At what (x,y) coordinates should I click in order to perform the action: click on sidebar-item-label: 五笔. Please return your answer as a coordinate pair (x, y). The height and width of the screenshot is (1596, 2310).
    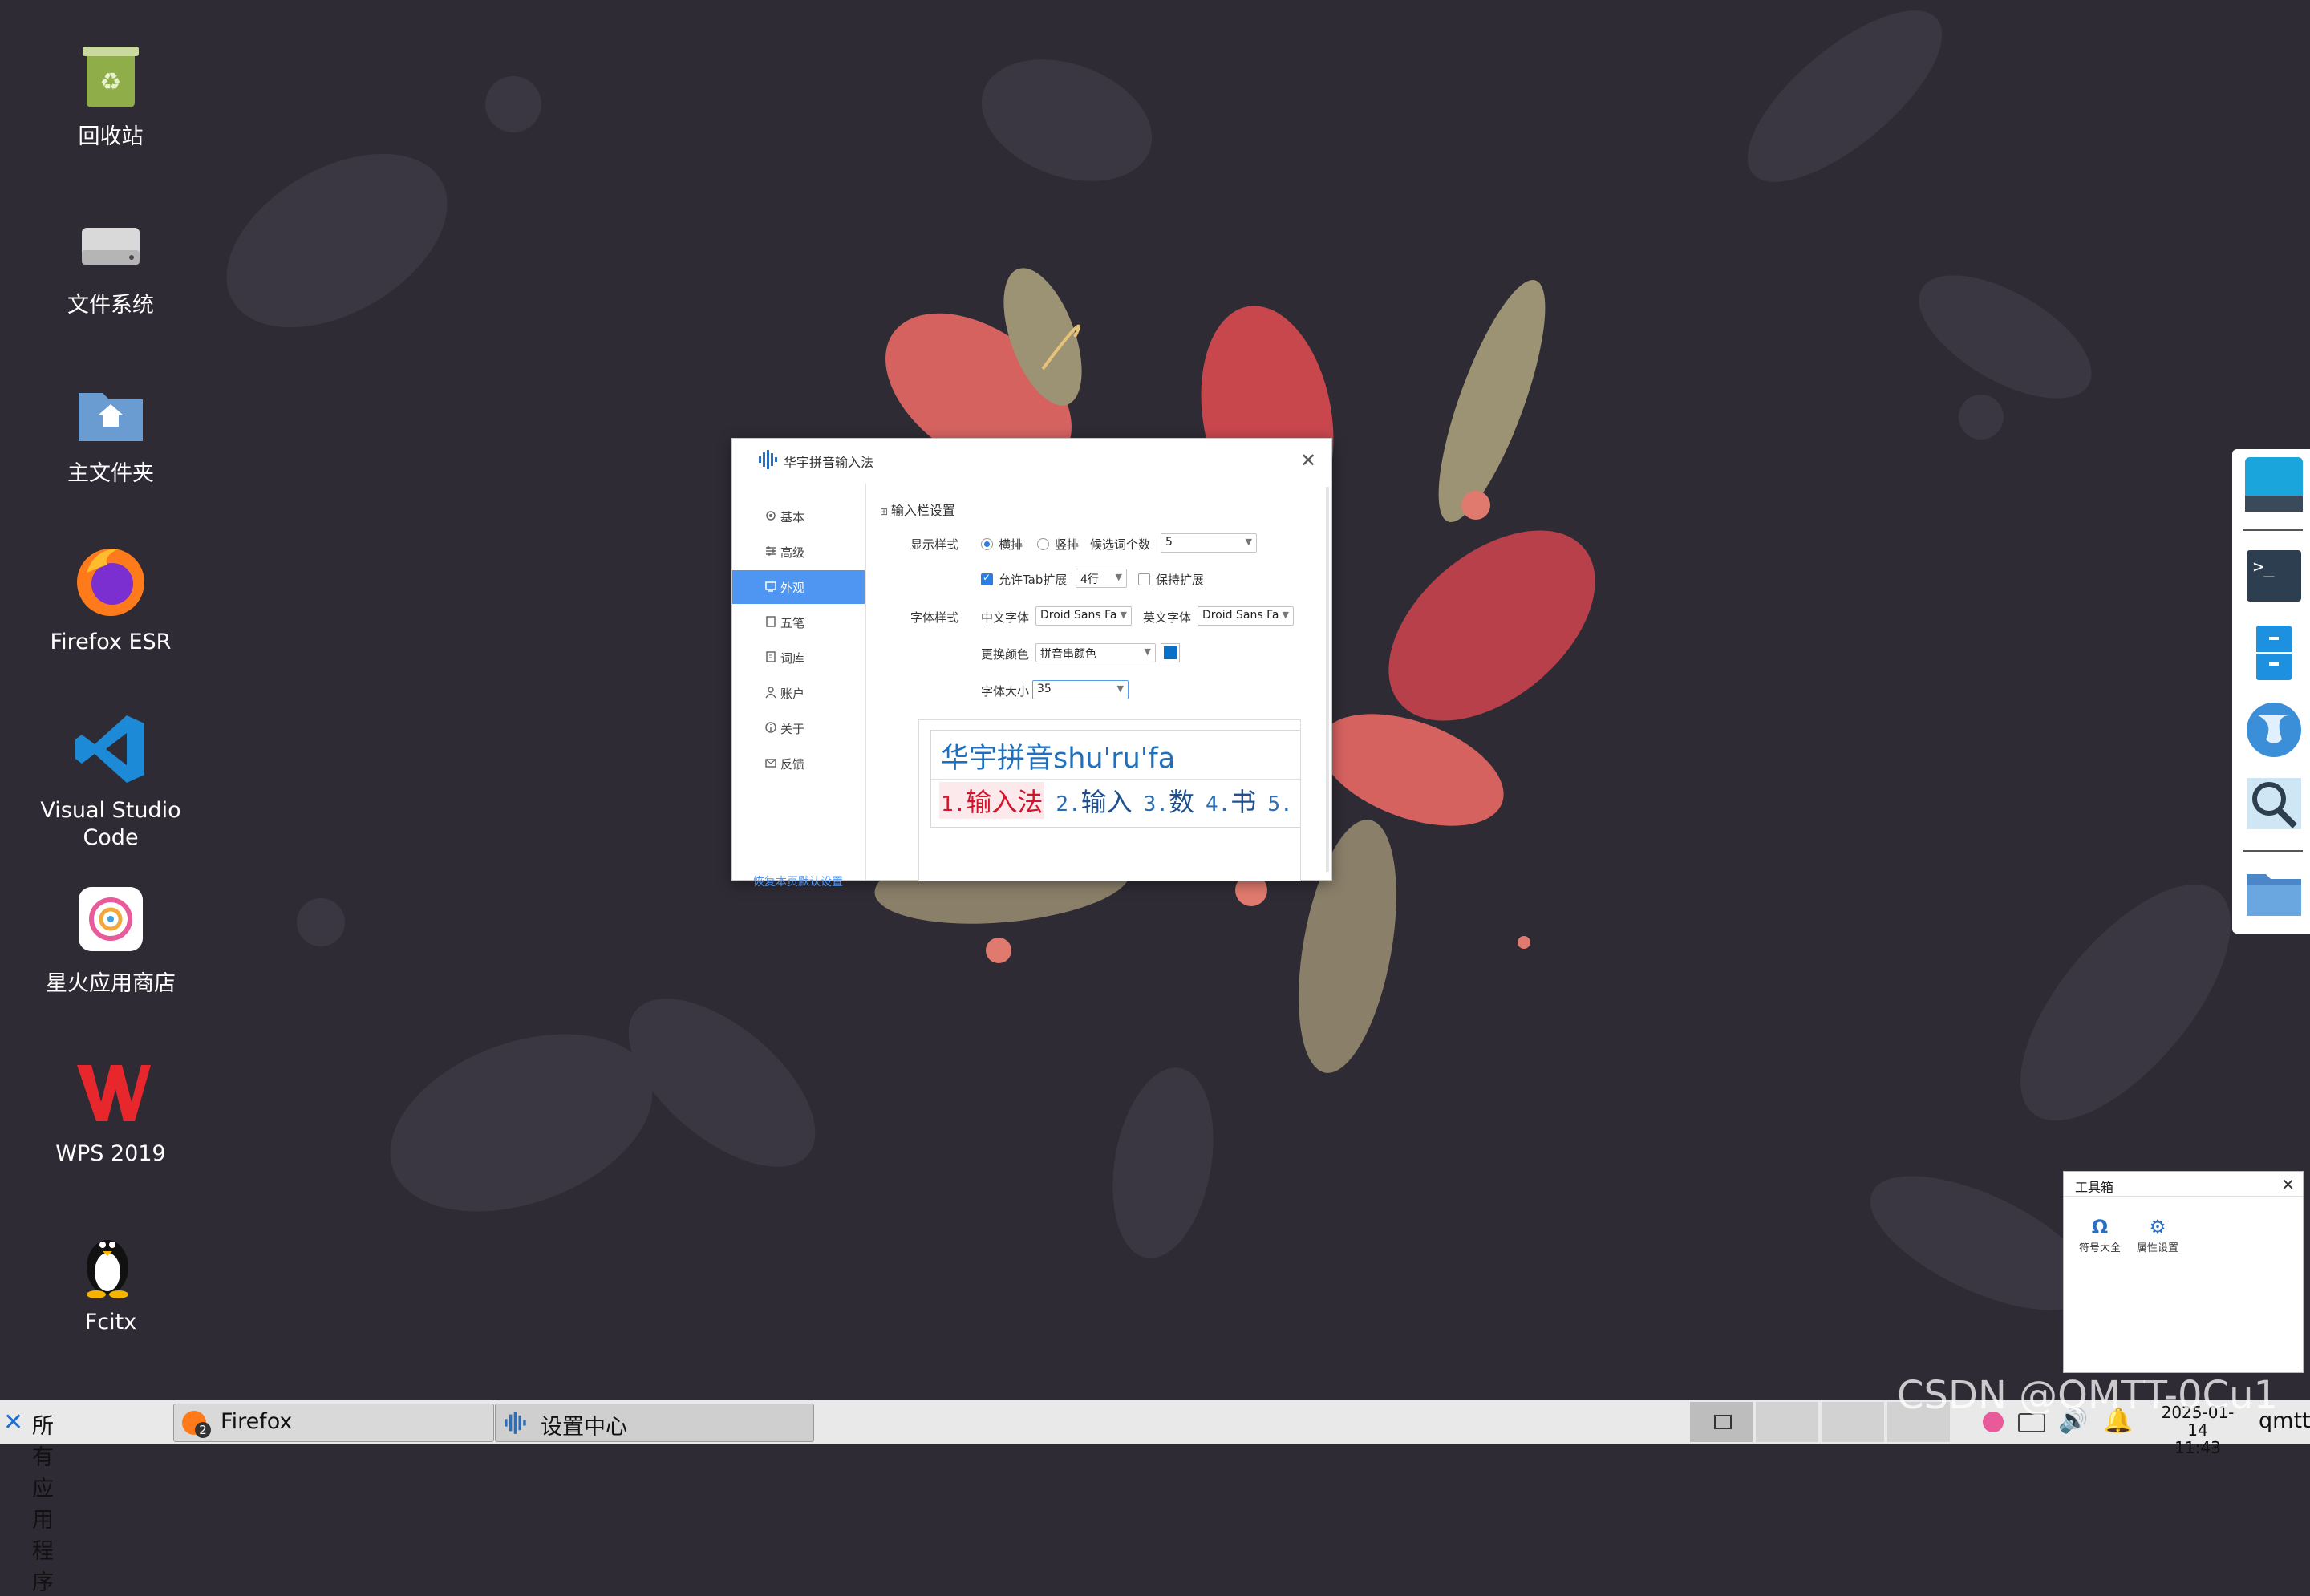
    Looking at the image, I should click on (792, 623).